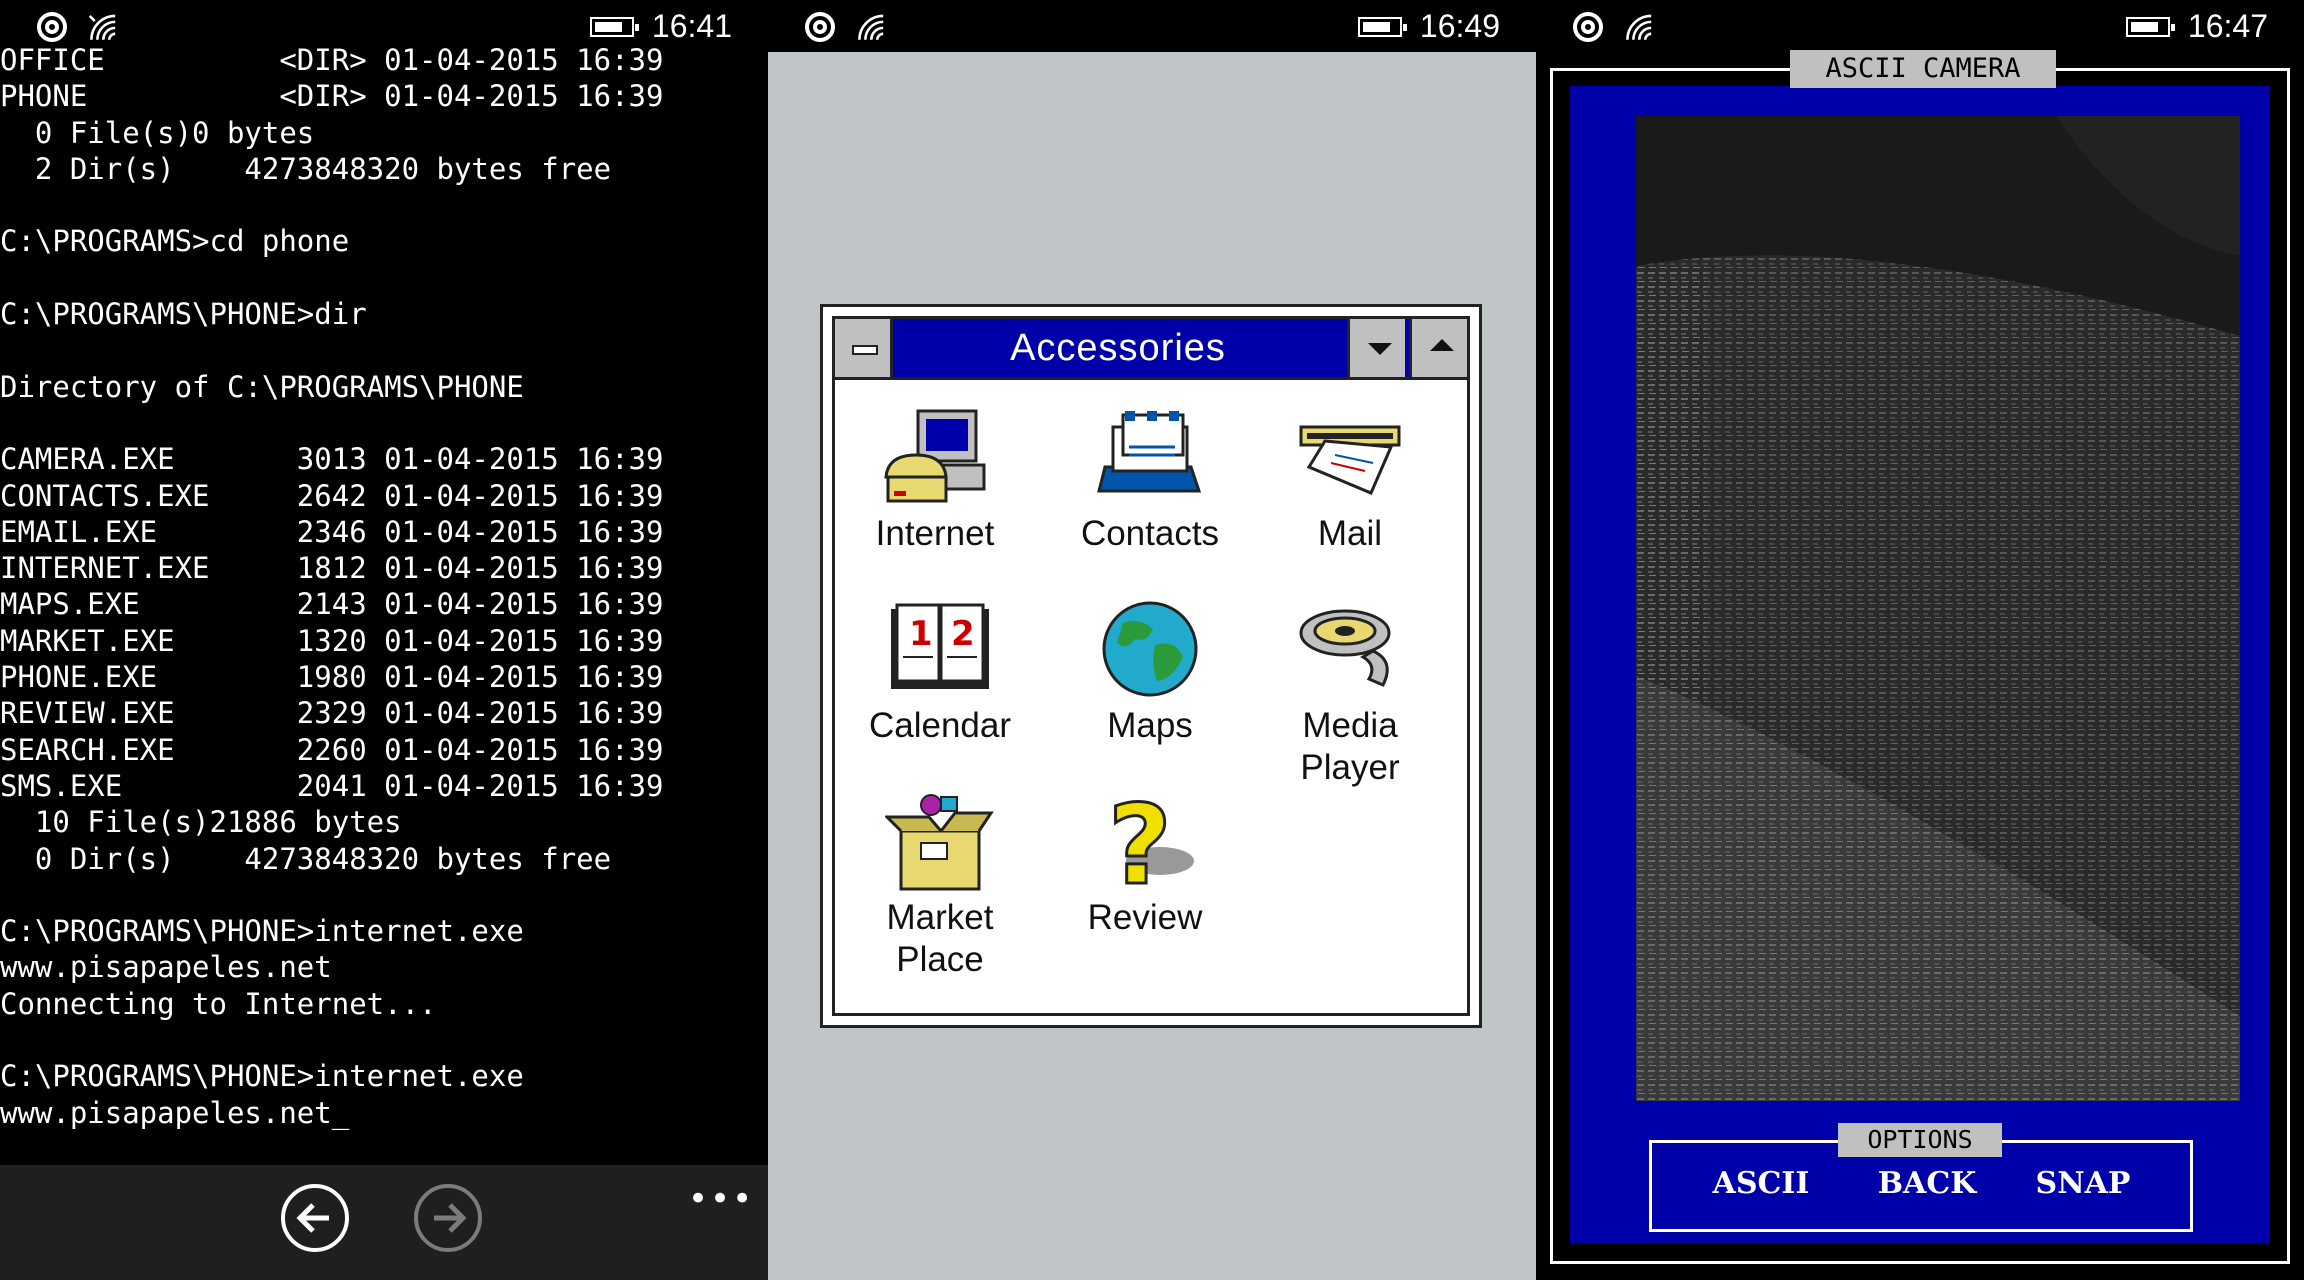  I want to click on triangle-down-icon, so click(1380, 349).